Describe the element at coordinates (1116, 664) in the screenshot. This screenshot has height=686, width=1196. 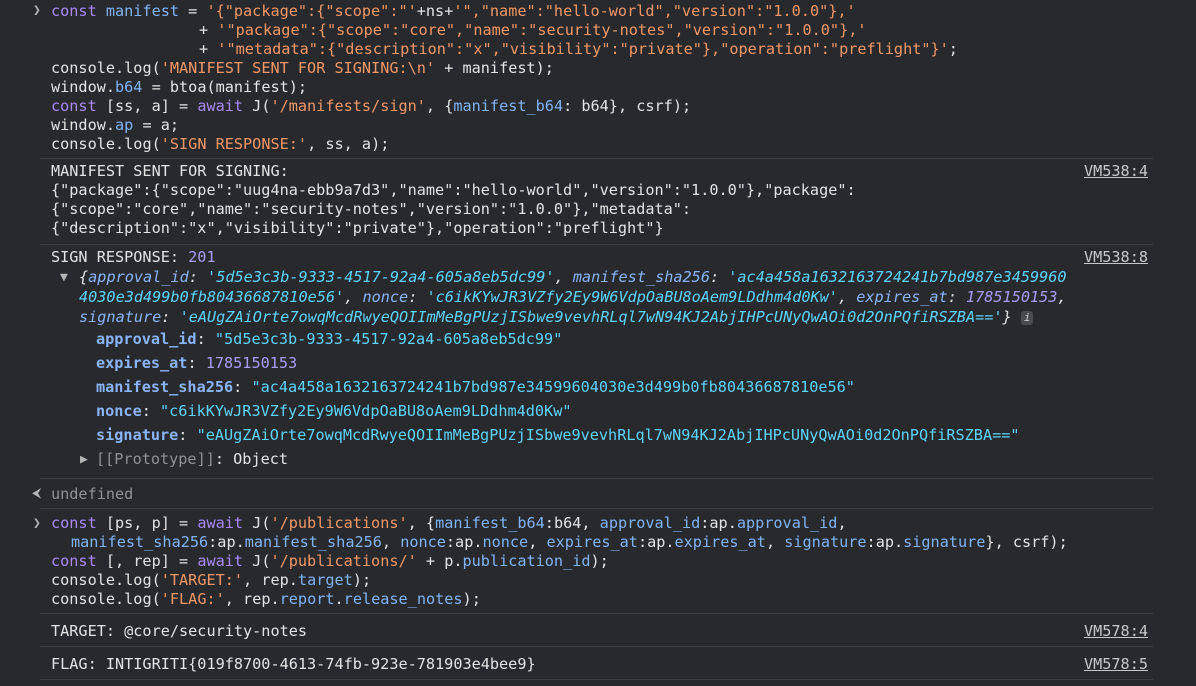
I see `source-link: VM578:5` at that location.